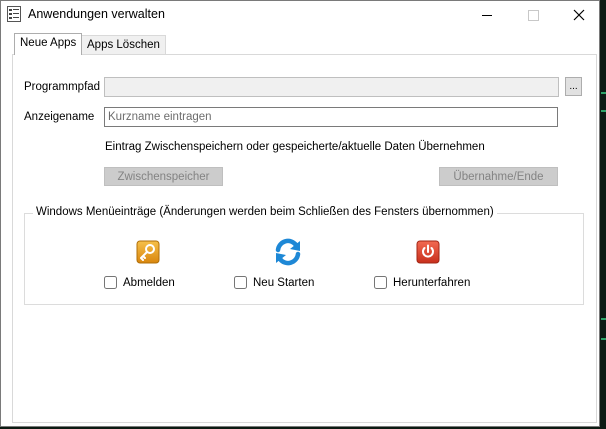  What do you see at coordinates (62, 87) in the screenshot?
I see `program-path-label: Programmpfad` at bounding box center [62, 87].